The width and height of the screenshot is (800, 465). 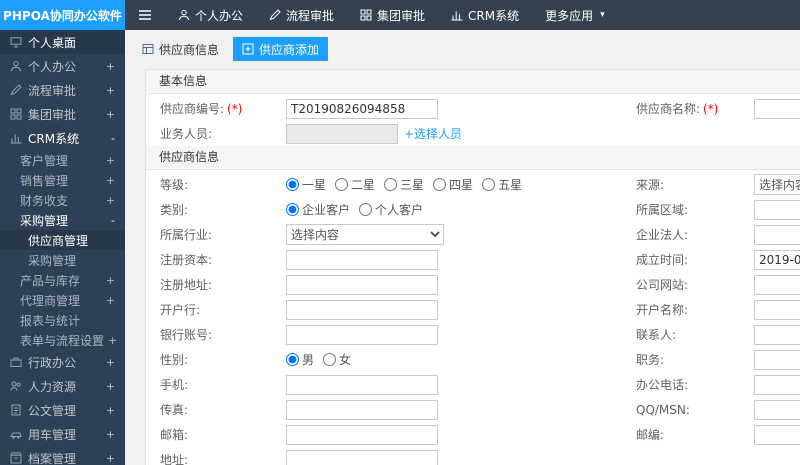 What do you see at coordinates (777, 209) in the screenshot?
I see `region-input` at bounding box center [777, 209].